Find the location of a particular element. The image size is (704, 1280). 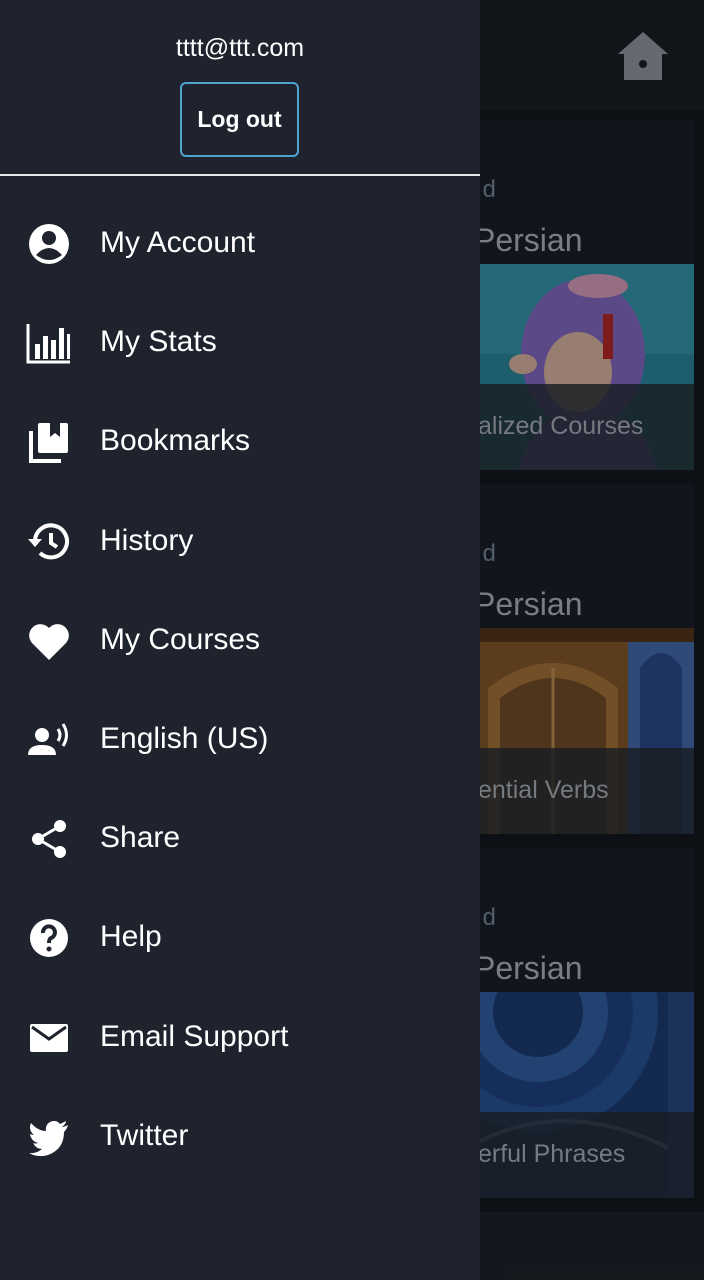

menu-label: My Account is located at coordinates (178, 242).